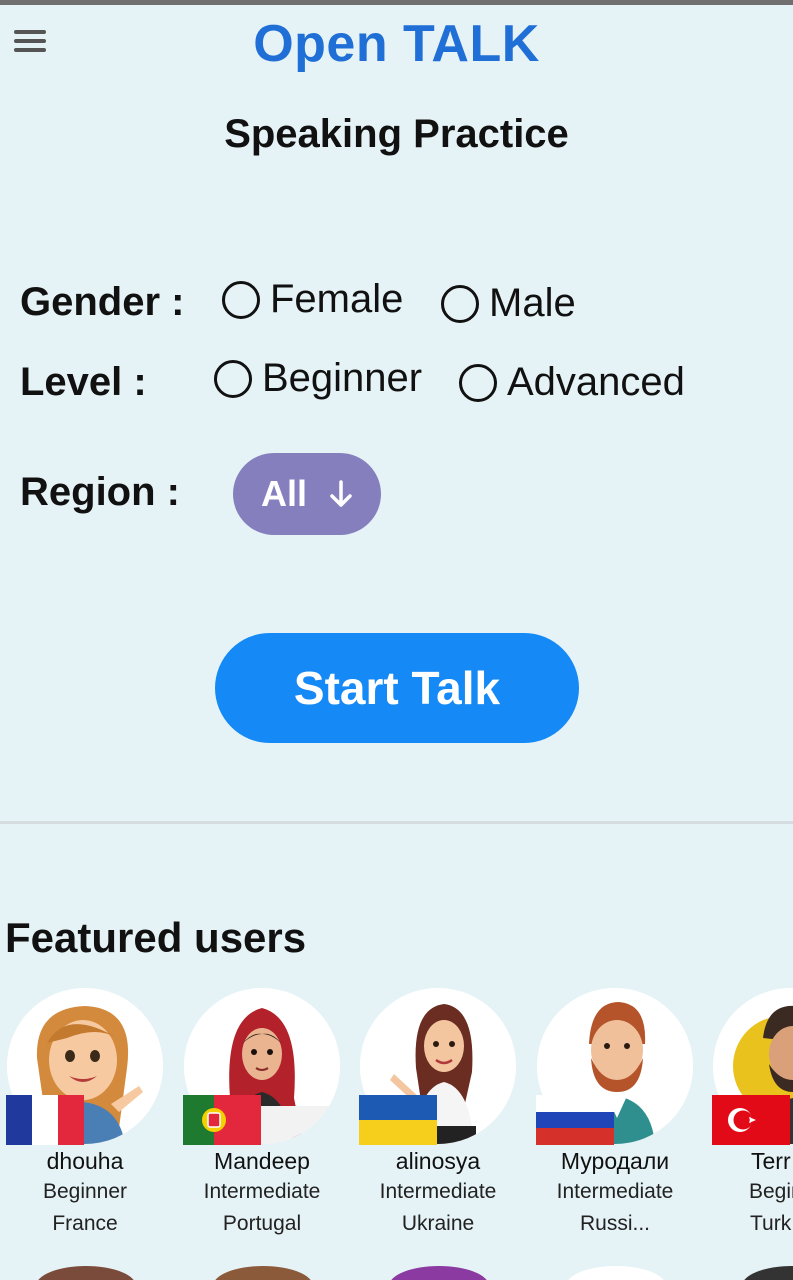 The height and width of the screenshot is (1280, 793). I want to click on arrow-down-icon, so click(341, 493).